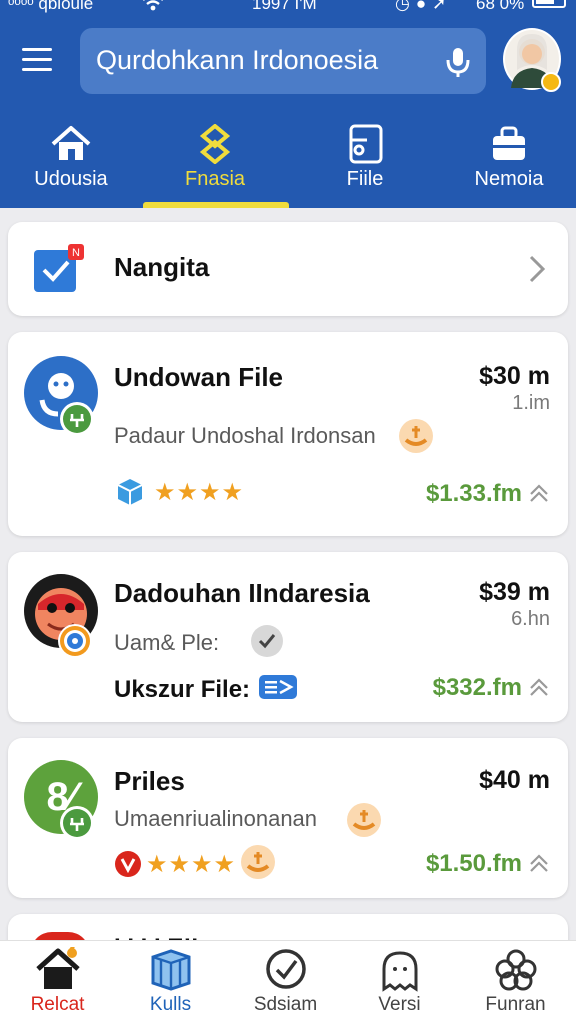 Image resolution: width=576 pixels, height=1024 pixels. Describe the element at coordinates (509, 144) in the screenshot. I see `briefcase-icon` at that location.